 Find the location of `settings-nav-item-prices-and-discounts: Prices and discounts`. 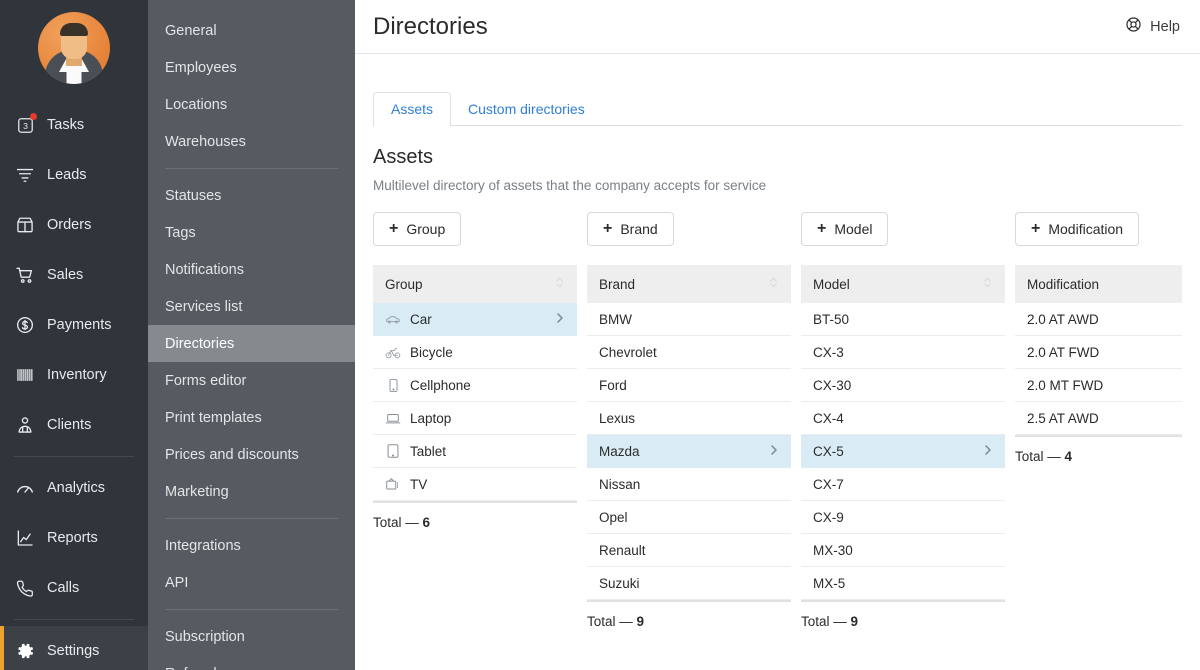

settings-nav-item-prices-and-discounts: Prices and discounts is located at coordinates (251, 454).